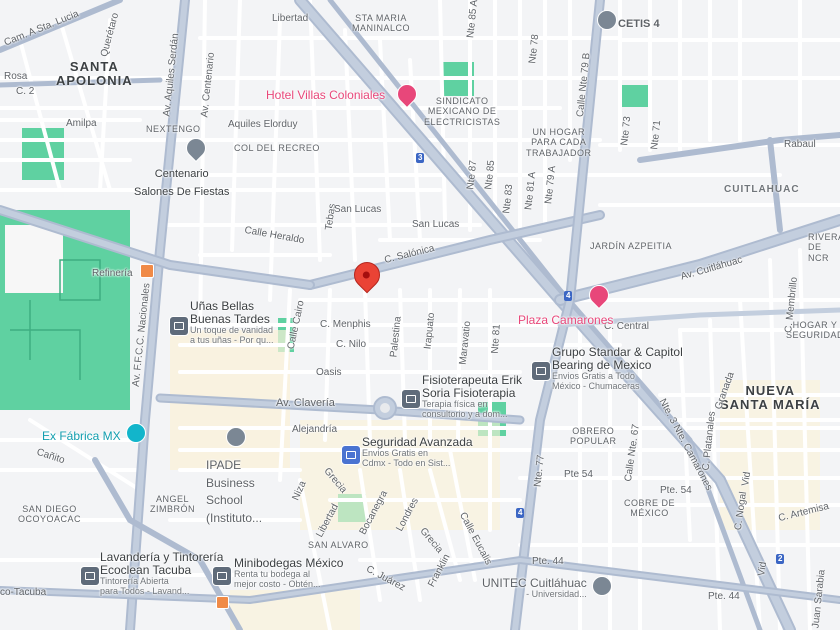 The width and height of the screenshot is (840, 630). I want to click on street-label: Aquiles Elorduy, so click(263, 124).